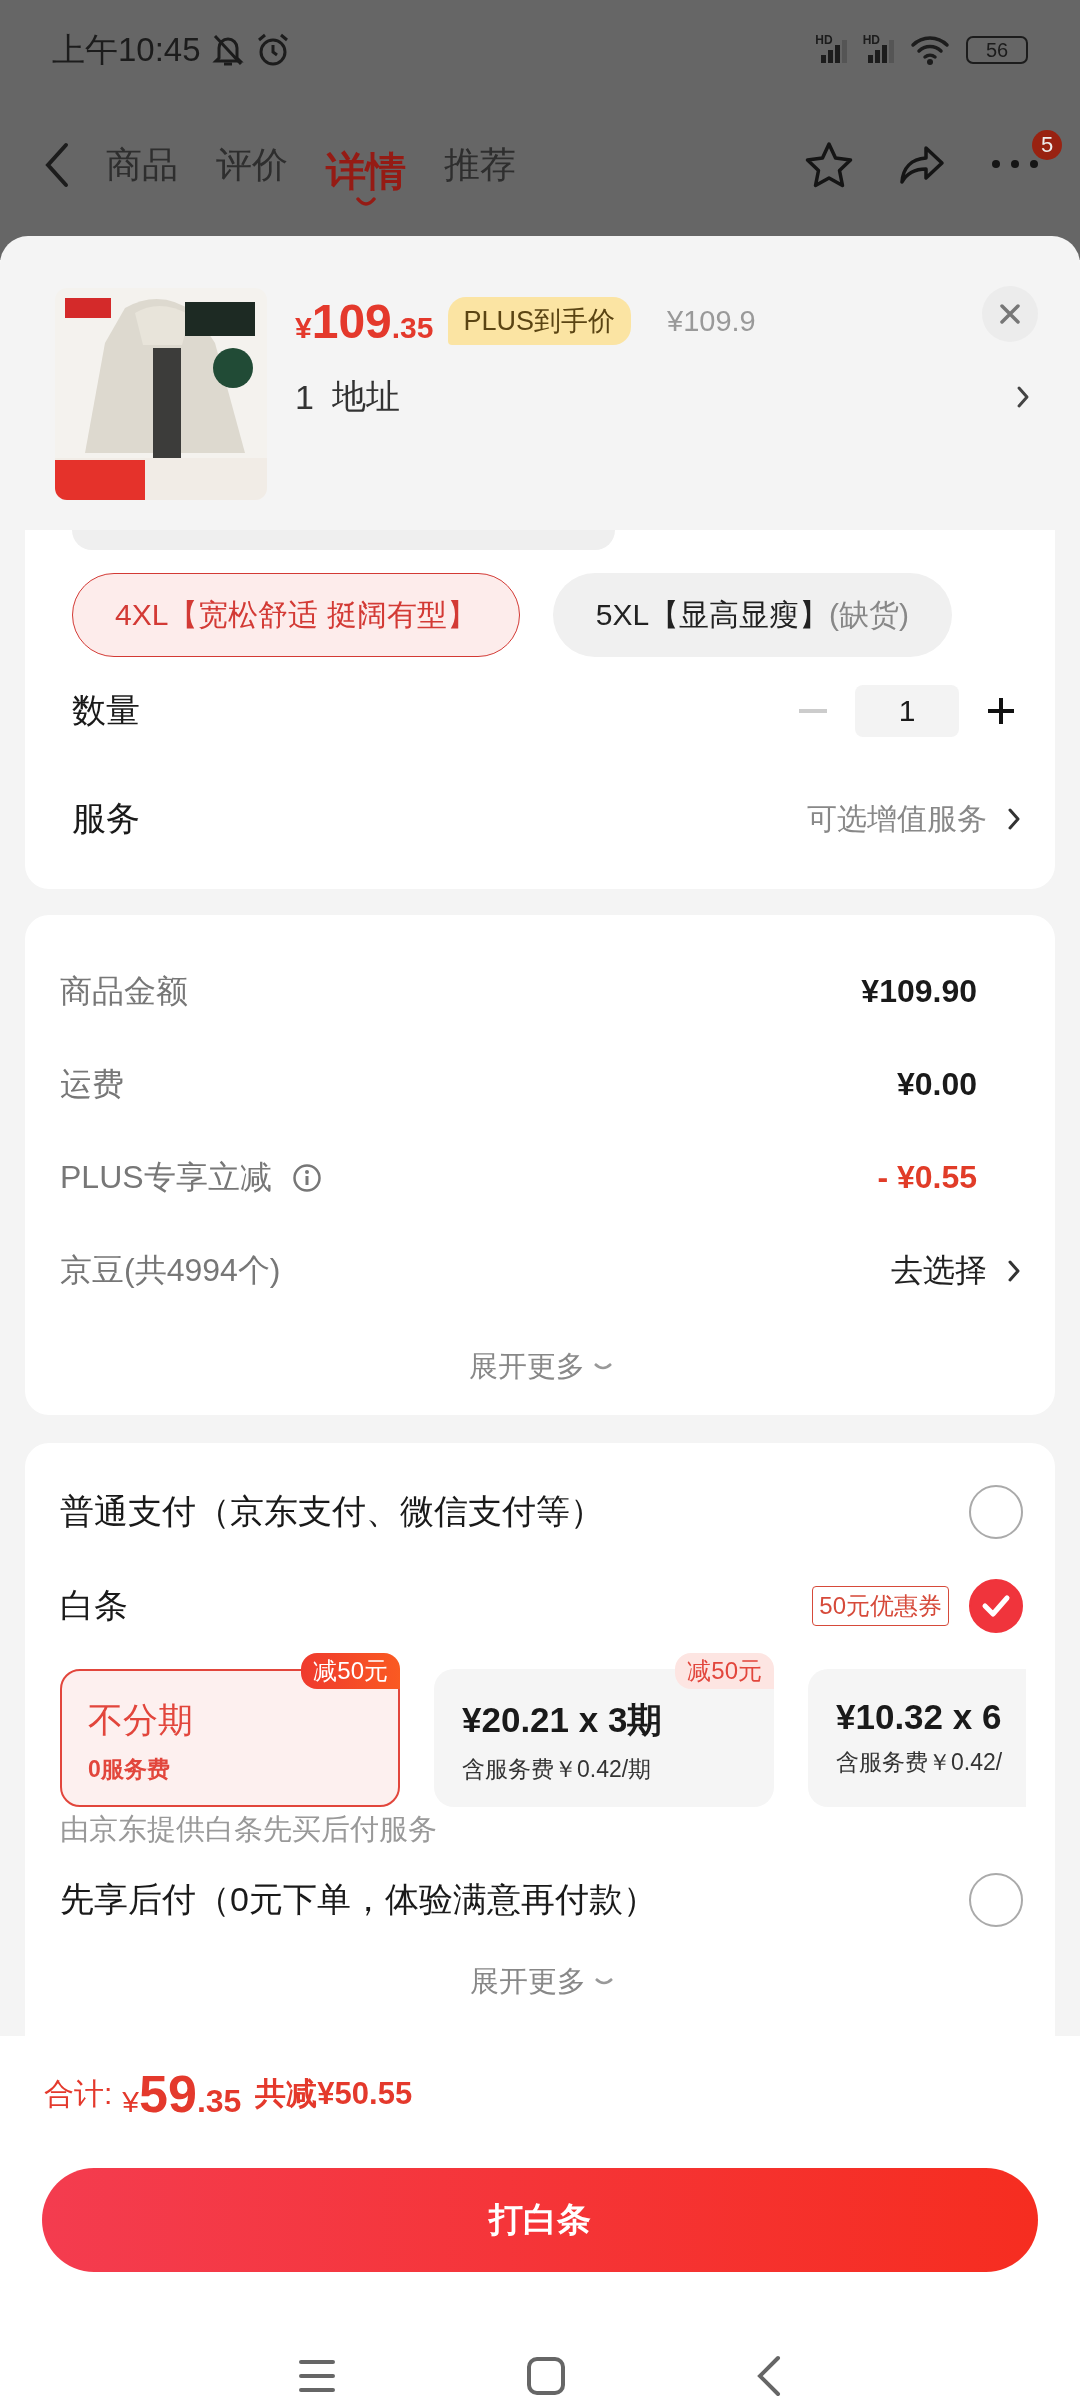 The height and width of the screenshot is (2400, 1080). Describe the element at coordinates (332, 1511) in the screenshot. I see `payment-option-label: 普通支付（京东支付、微信支付等）` at that location.